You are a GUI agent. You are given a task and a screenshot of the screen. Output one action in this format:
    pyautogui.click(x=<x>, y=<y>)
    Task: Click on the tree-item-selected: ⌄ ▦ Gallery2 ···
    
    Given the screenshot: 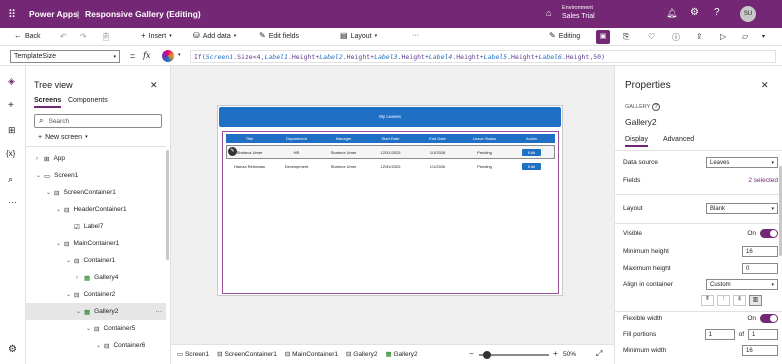 What is the action you would take?
    pyautogui.click(x=96, y=311)
    